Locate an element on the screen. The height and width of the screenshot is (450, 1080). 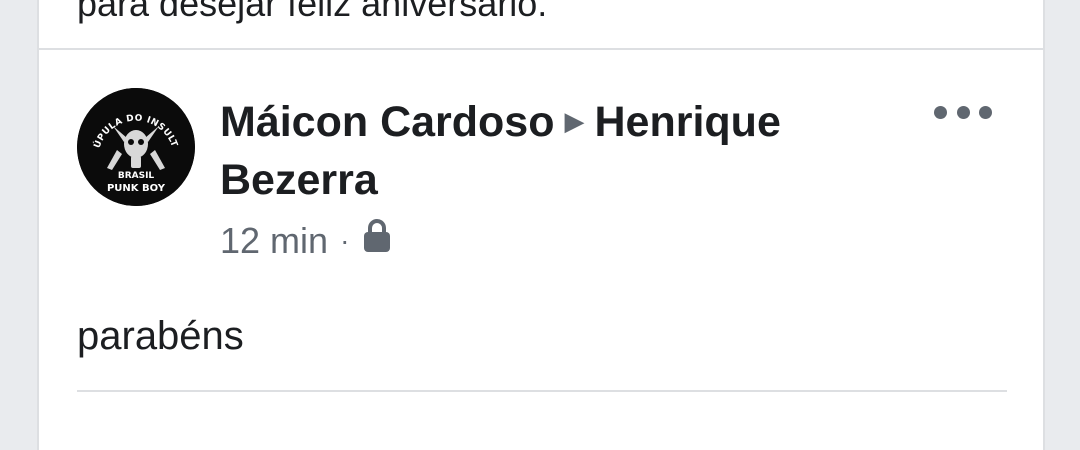
previous-post-text: para desejar feliz aniversário. is located at coordinates (312, 12).